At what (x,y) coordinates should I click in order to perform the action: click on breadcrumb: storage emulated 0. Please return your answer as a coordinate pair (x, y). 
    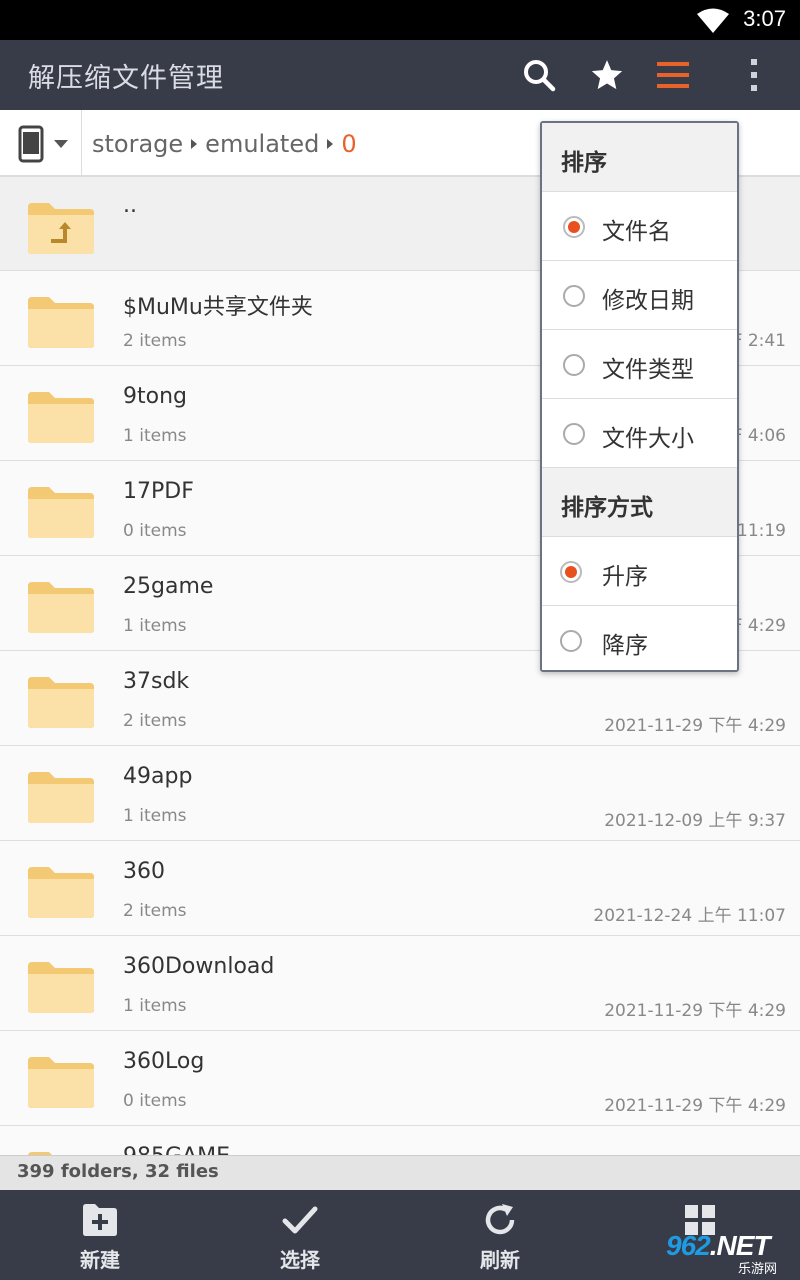
    Looking at the image, I should click on (224, 144).